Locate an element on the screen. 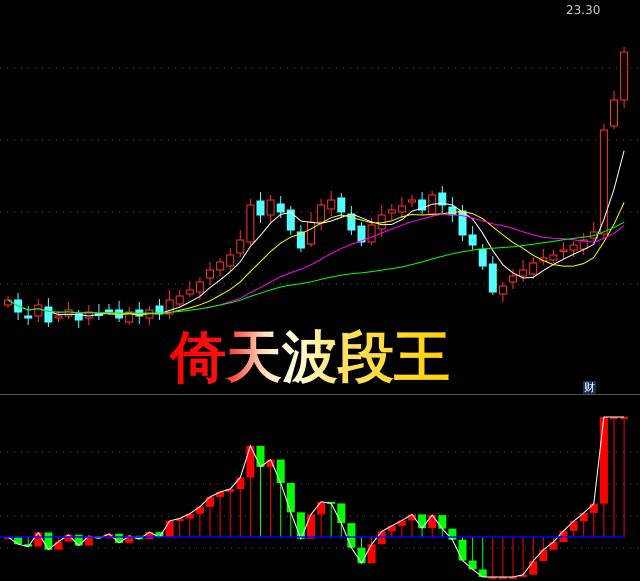  indicator-tag: 财 is located at coordinates (589, 387).